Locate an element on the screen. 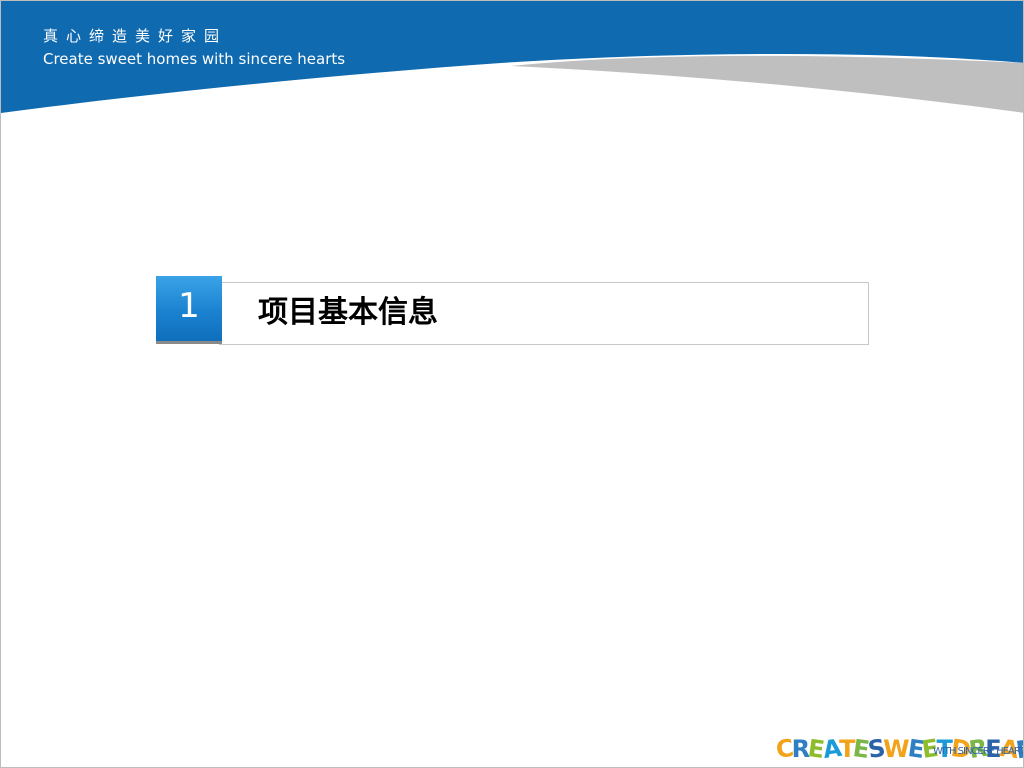 Image resolution: width=1024 pixels, height=768 pixels. logo-tagline: WITH SINCERE HEARTS is located at coordinates (978, 751).